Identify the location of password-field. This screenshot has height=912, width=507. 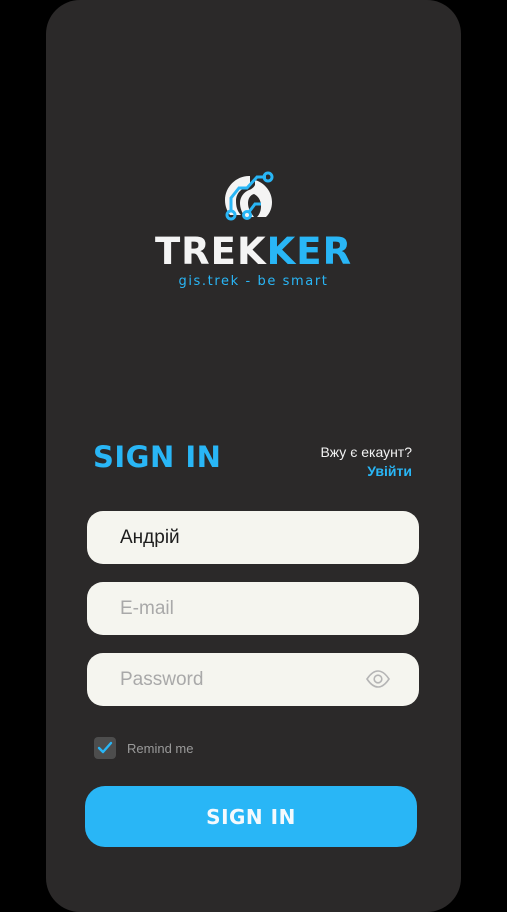
(253, 679).